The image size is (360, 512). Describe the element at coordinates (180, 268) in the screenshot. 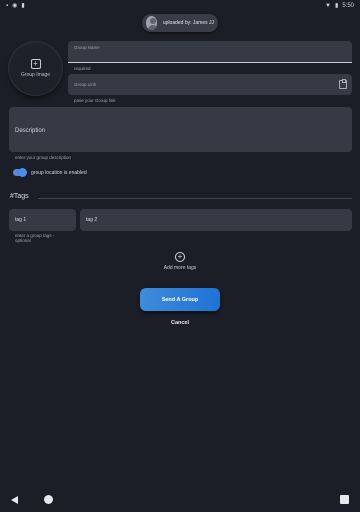

I see `add-more-tags-label: Add more tags` at that location.